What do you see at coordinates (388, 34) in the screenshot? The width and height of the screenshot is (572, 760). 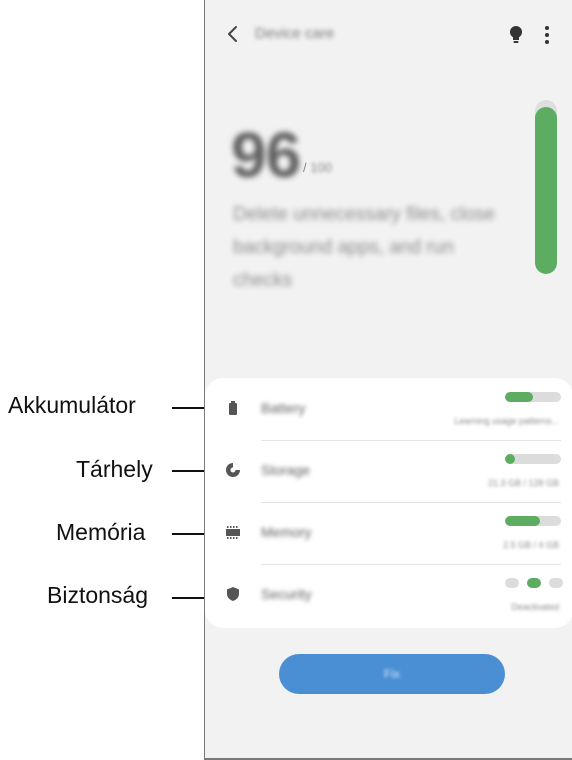 I see `app-bar: Device care` at bounding box center [388, 34].